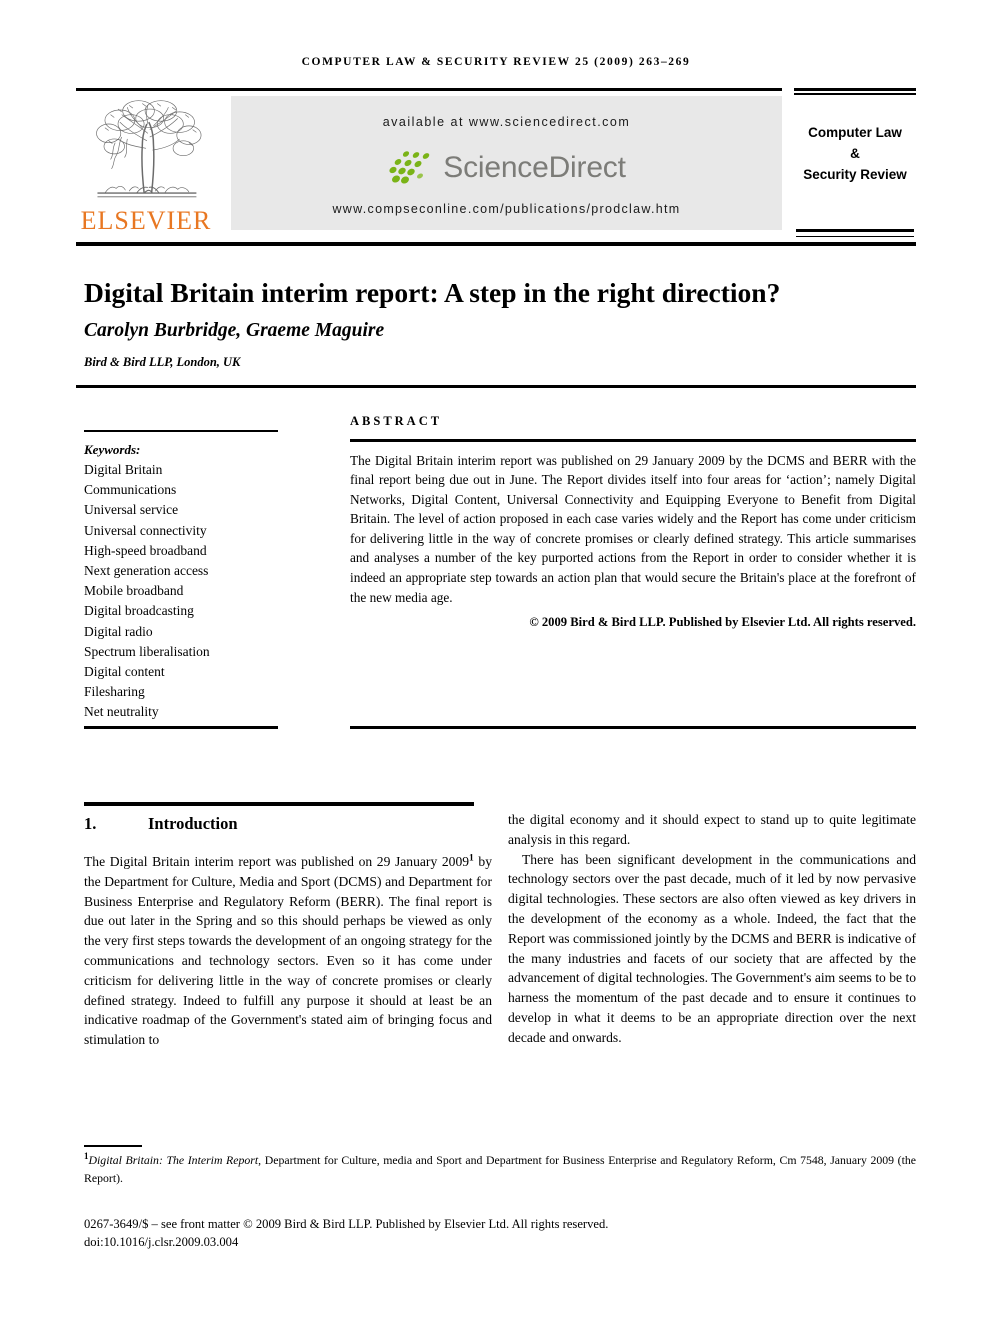 Image resolution: width=992 pixels, height=1323 pixels. Describe the element at coordinates (288, 824) in the screenshot. I see `section-heading: 1. Introduction` at that location.